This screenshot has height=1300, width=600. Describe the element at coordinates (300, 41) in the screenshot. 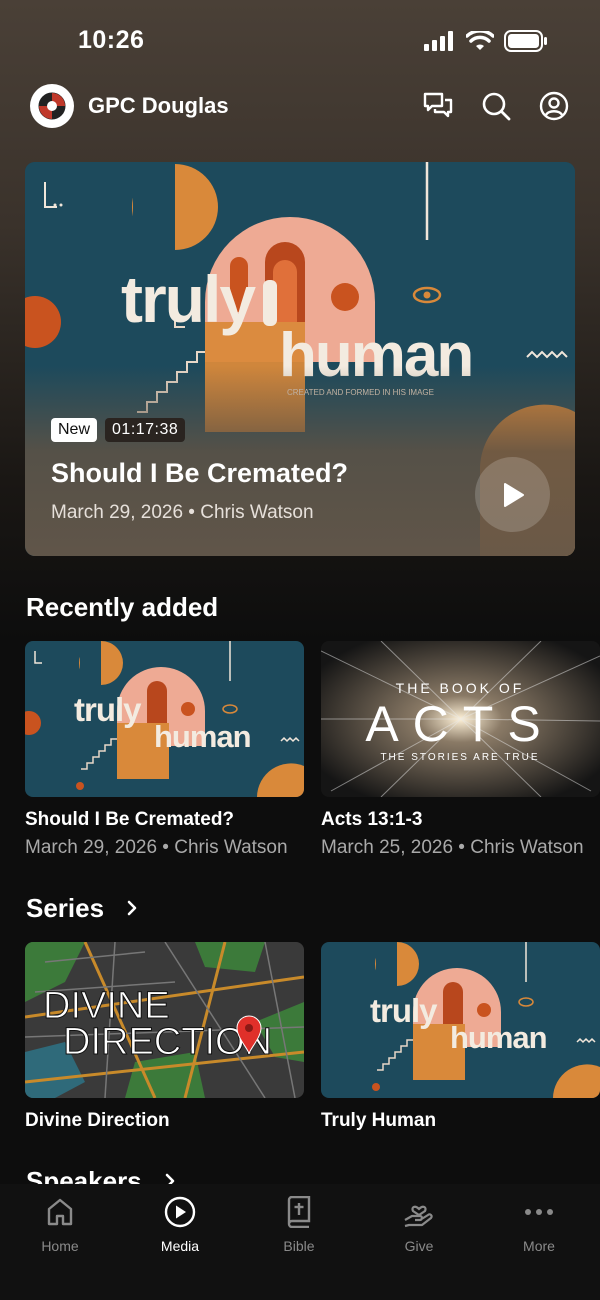

I see `status-bar: 10:26` at that location.